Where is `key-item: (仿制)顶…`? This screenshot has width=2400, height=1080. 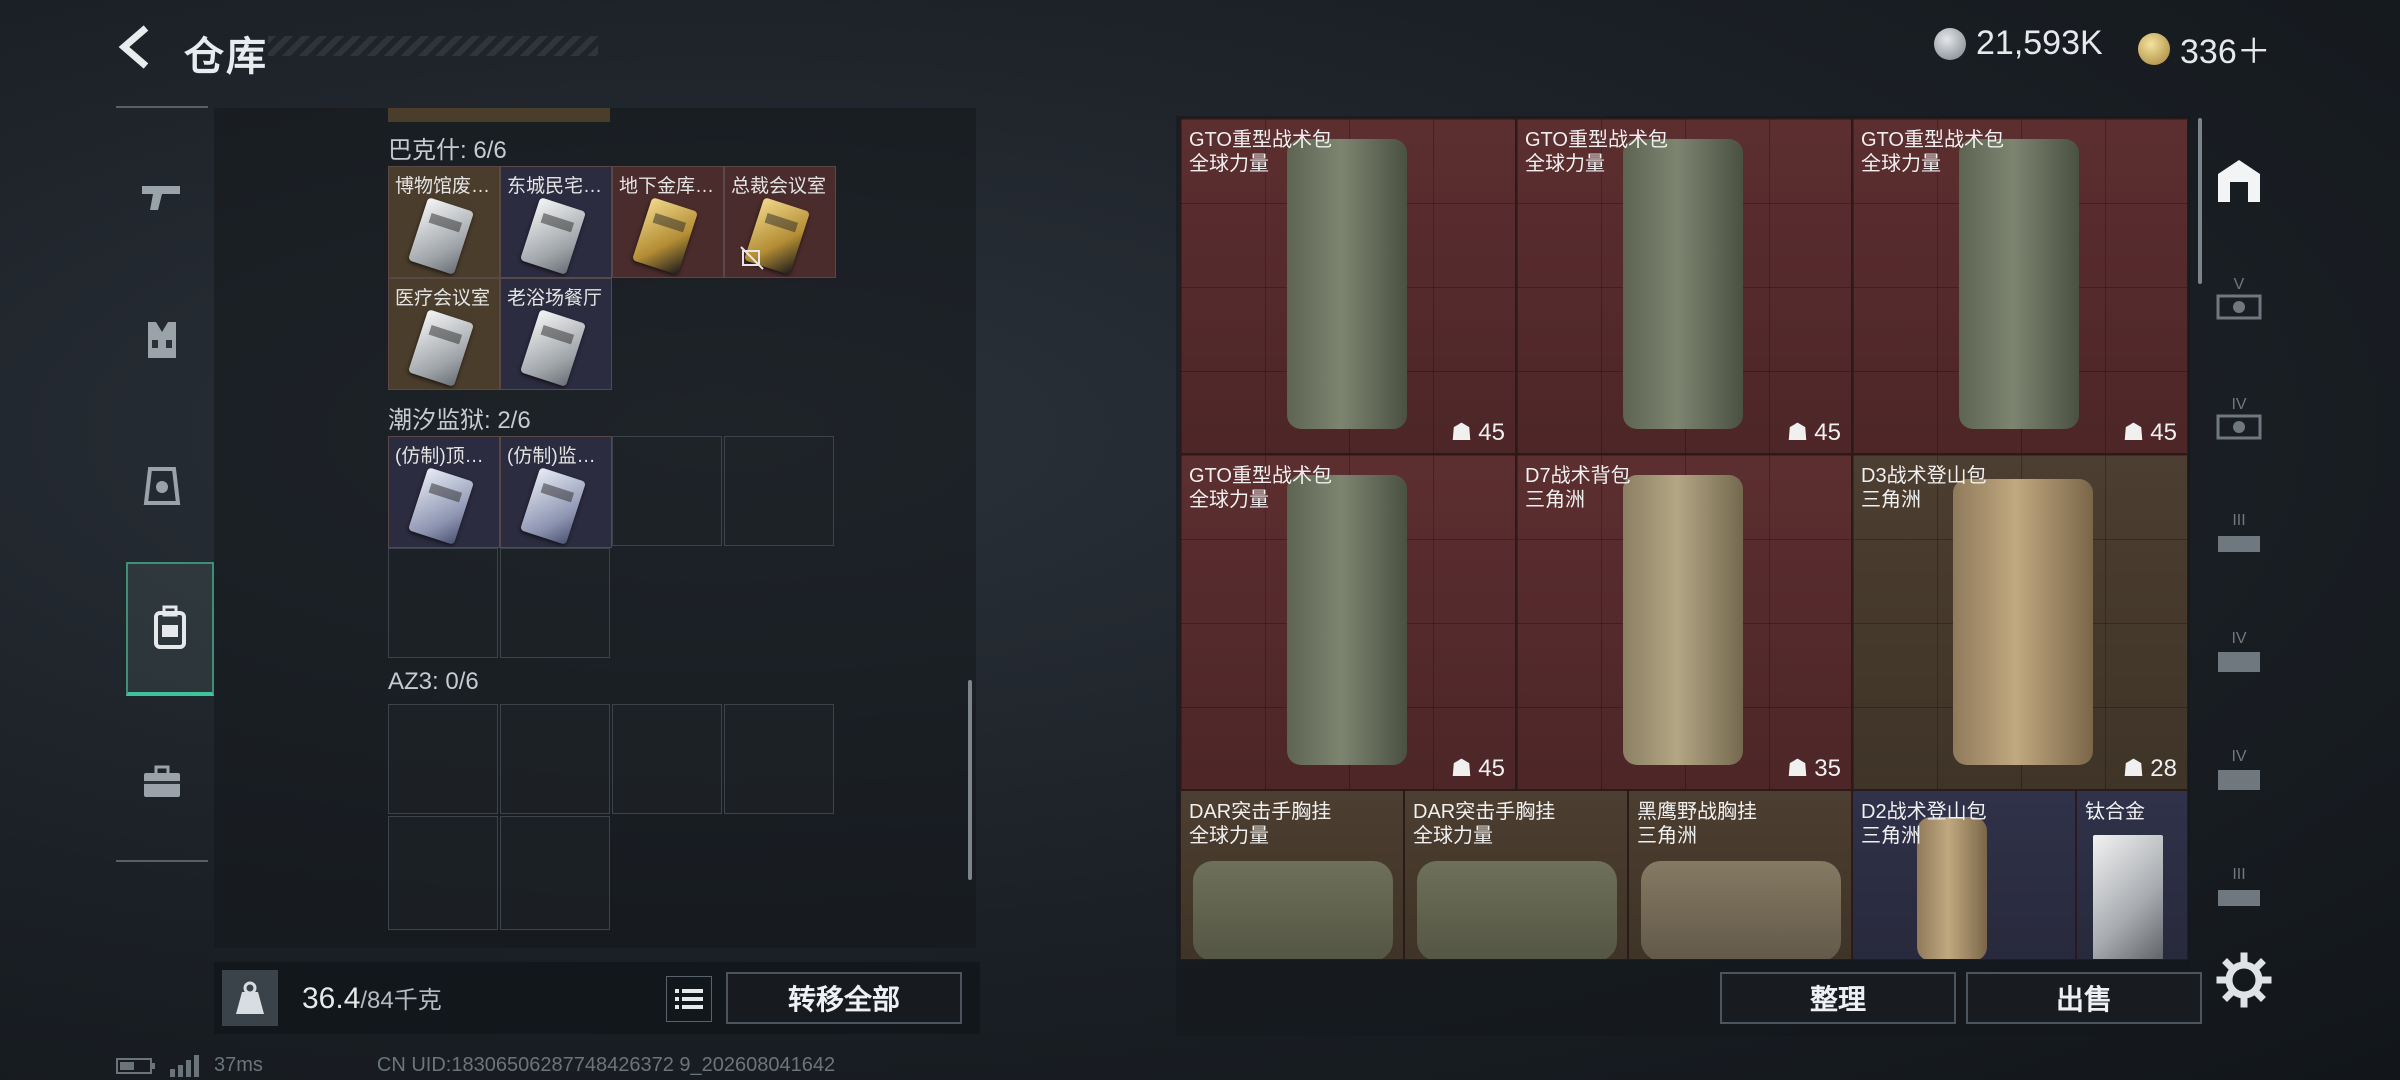 key-item: (仿制)顶… is located at coordinates (444, 492).